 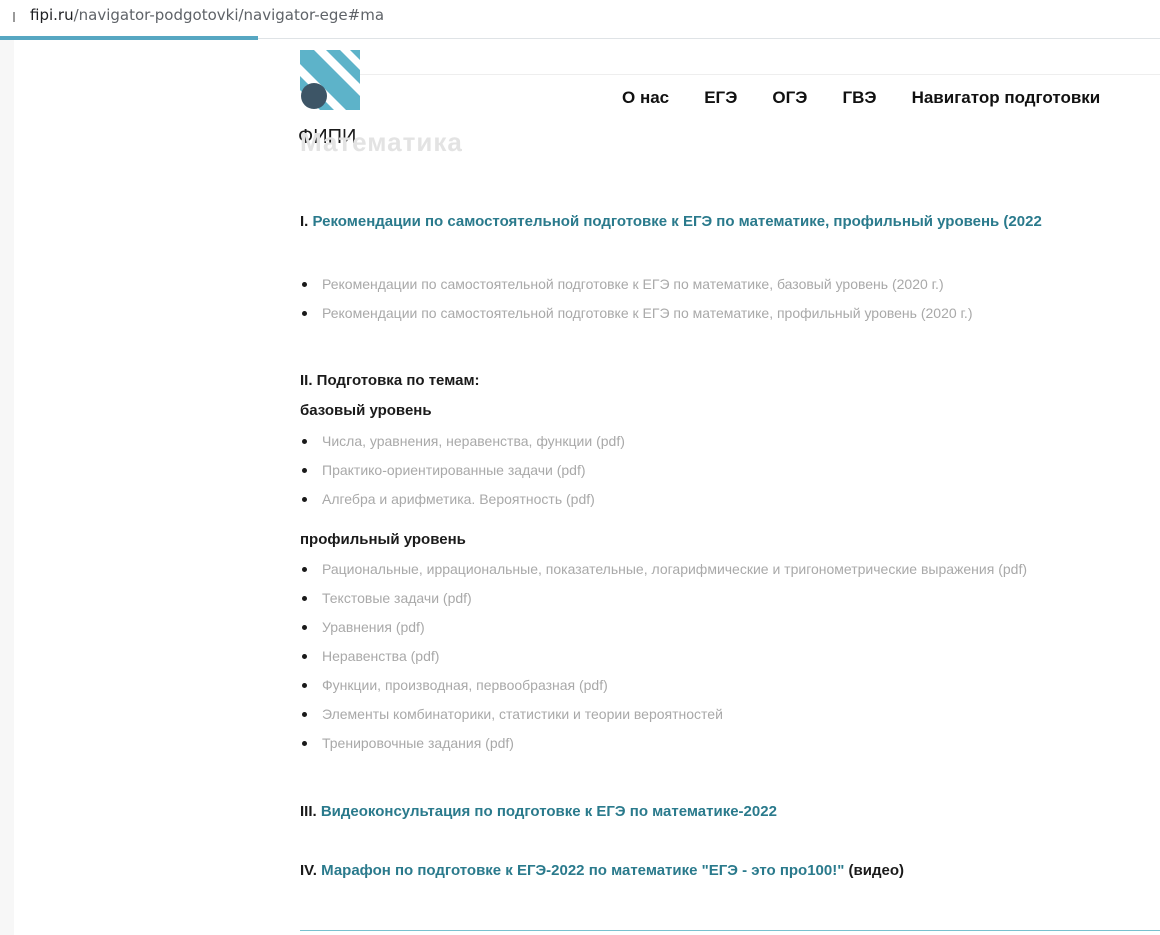 What do you see at coordinates (330, 80) in the screenshot?
I see `fipi-logo-icon` at bounding box center [330, 80].